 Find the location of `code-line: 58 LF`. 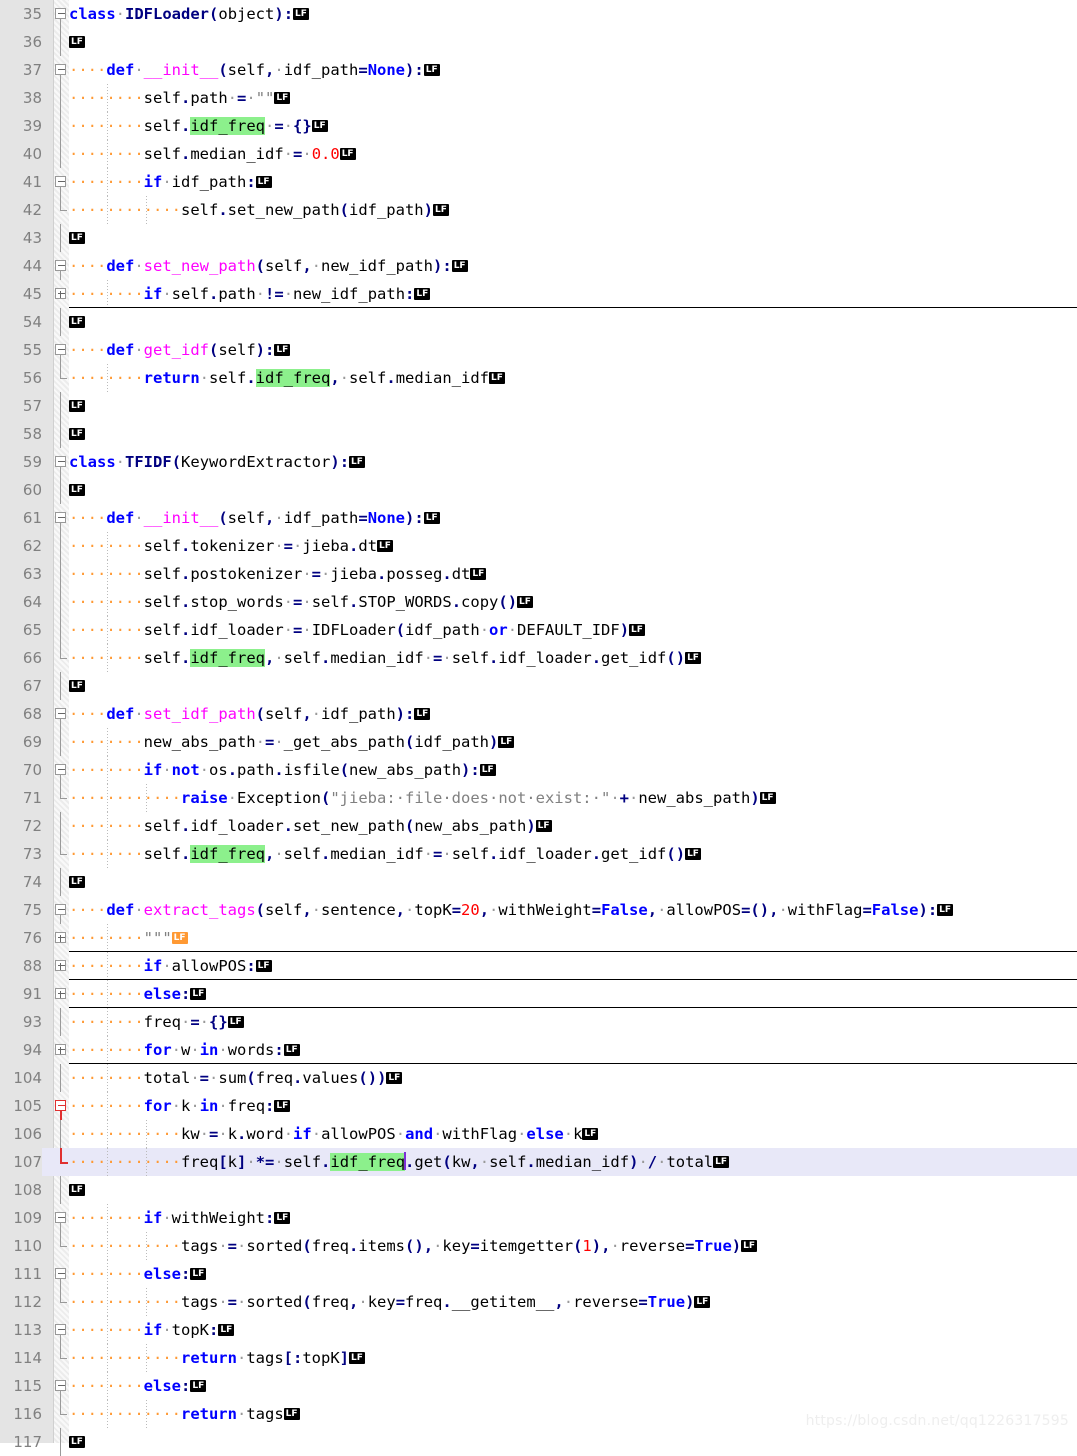

code-line: 58 LF is located at coordinates (538, 434).